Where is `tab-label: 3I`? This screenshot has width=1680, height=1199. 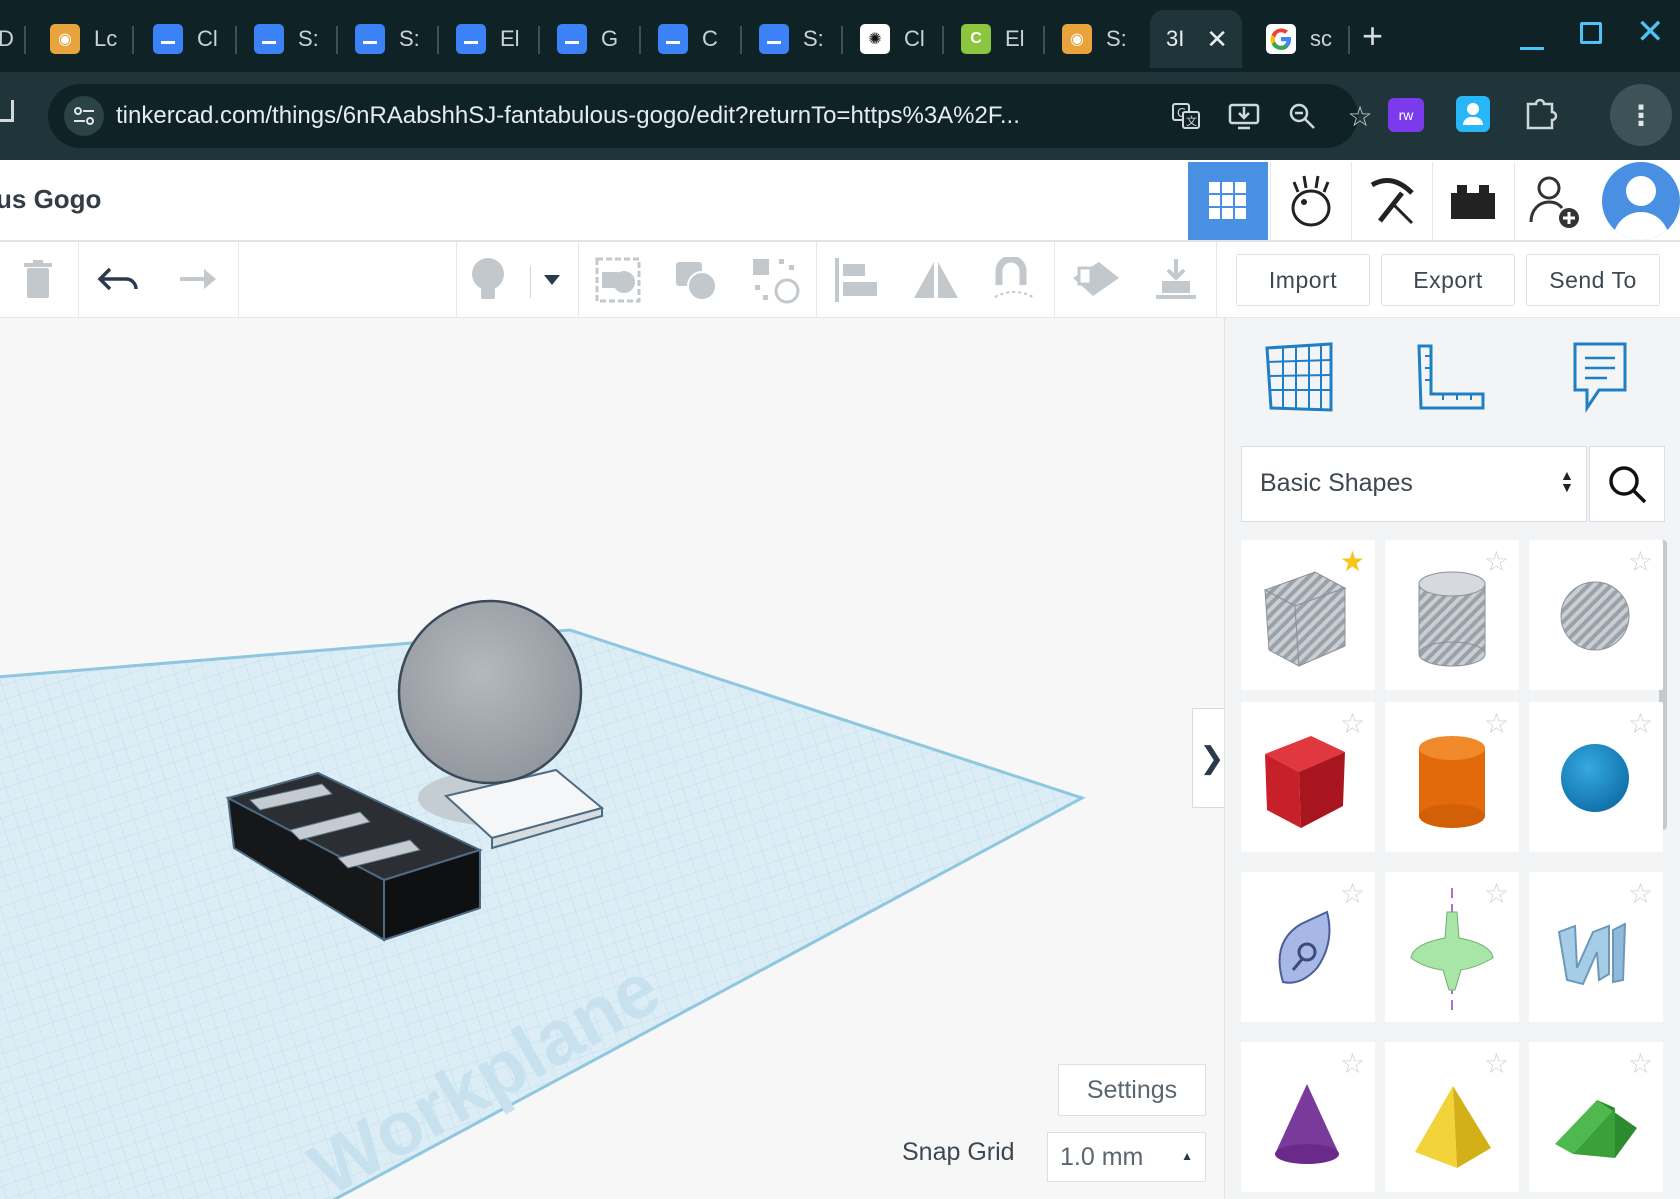
tab-label: 3I is located at coordinates (1175, 38).